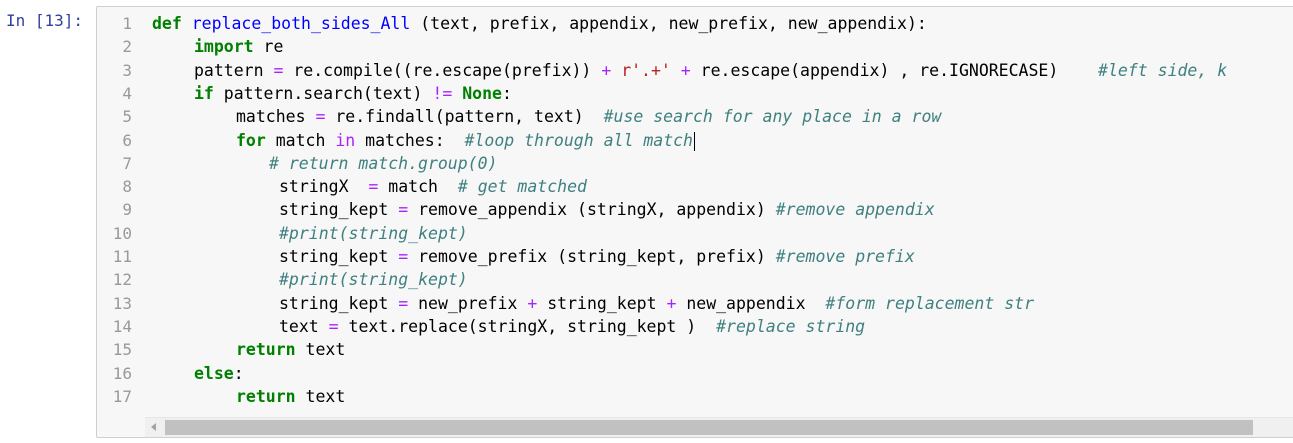 The width and height of the screenshot is (1293, 443). What do you see at coordinates (127, 187) in the screenshot?
I see `line-number: 8` at bounding box center [127, 187].